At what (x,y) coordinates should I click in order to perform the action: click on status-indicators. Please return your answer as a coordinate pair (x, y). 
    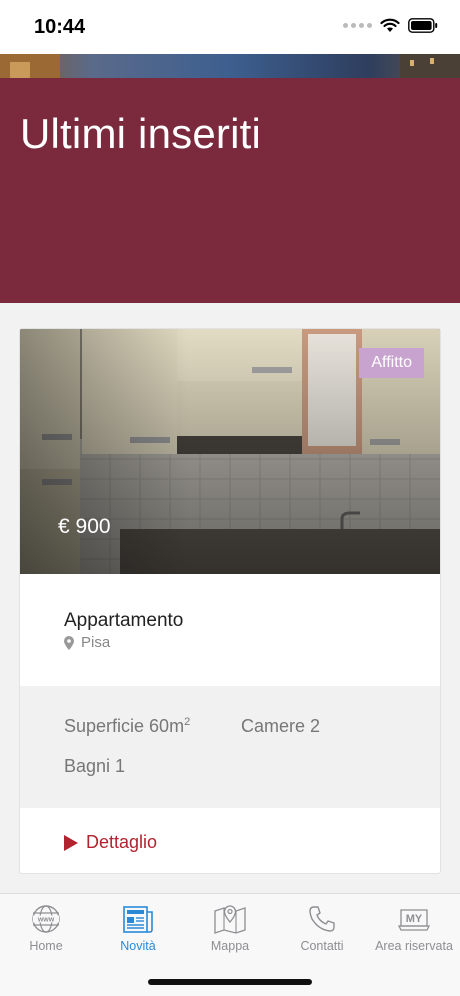
    Looking at the image, I should click on (390, 25).